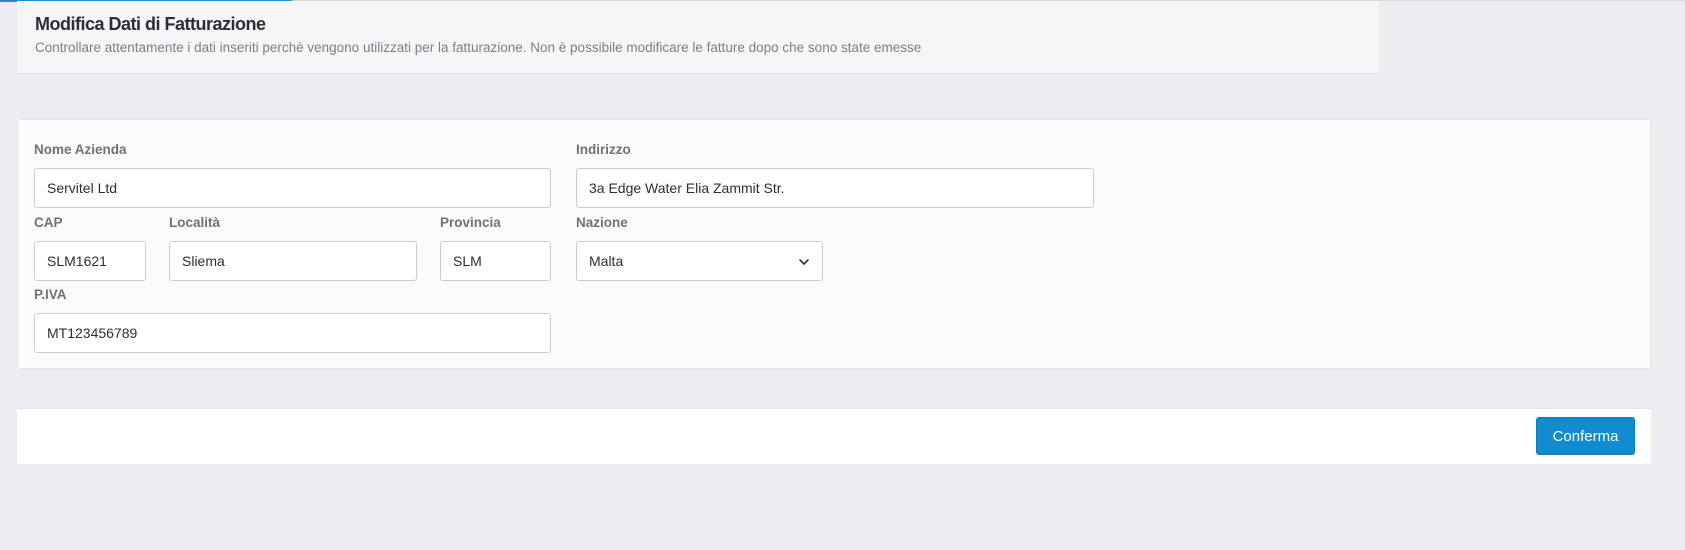 This screenshot has width=1685, height=550. Describe the element at coordinates (602, 222) in the screenshot. I see `country-label: Nazione` at that location.